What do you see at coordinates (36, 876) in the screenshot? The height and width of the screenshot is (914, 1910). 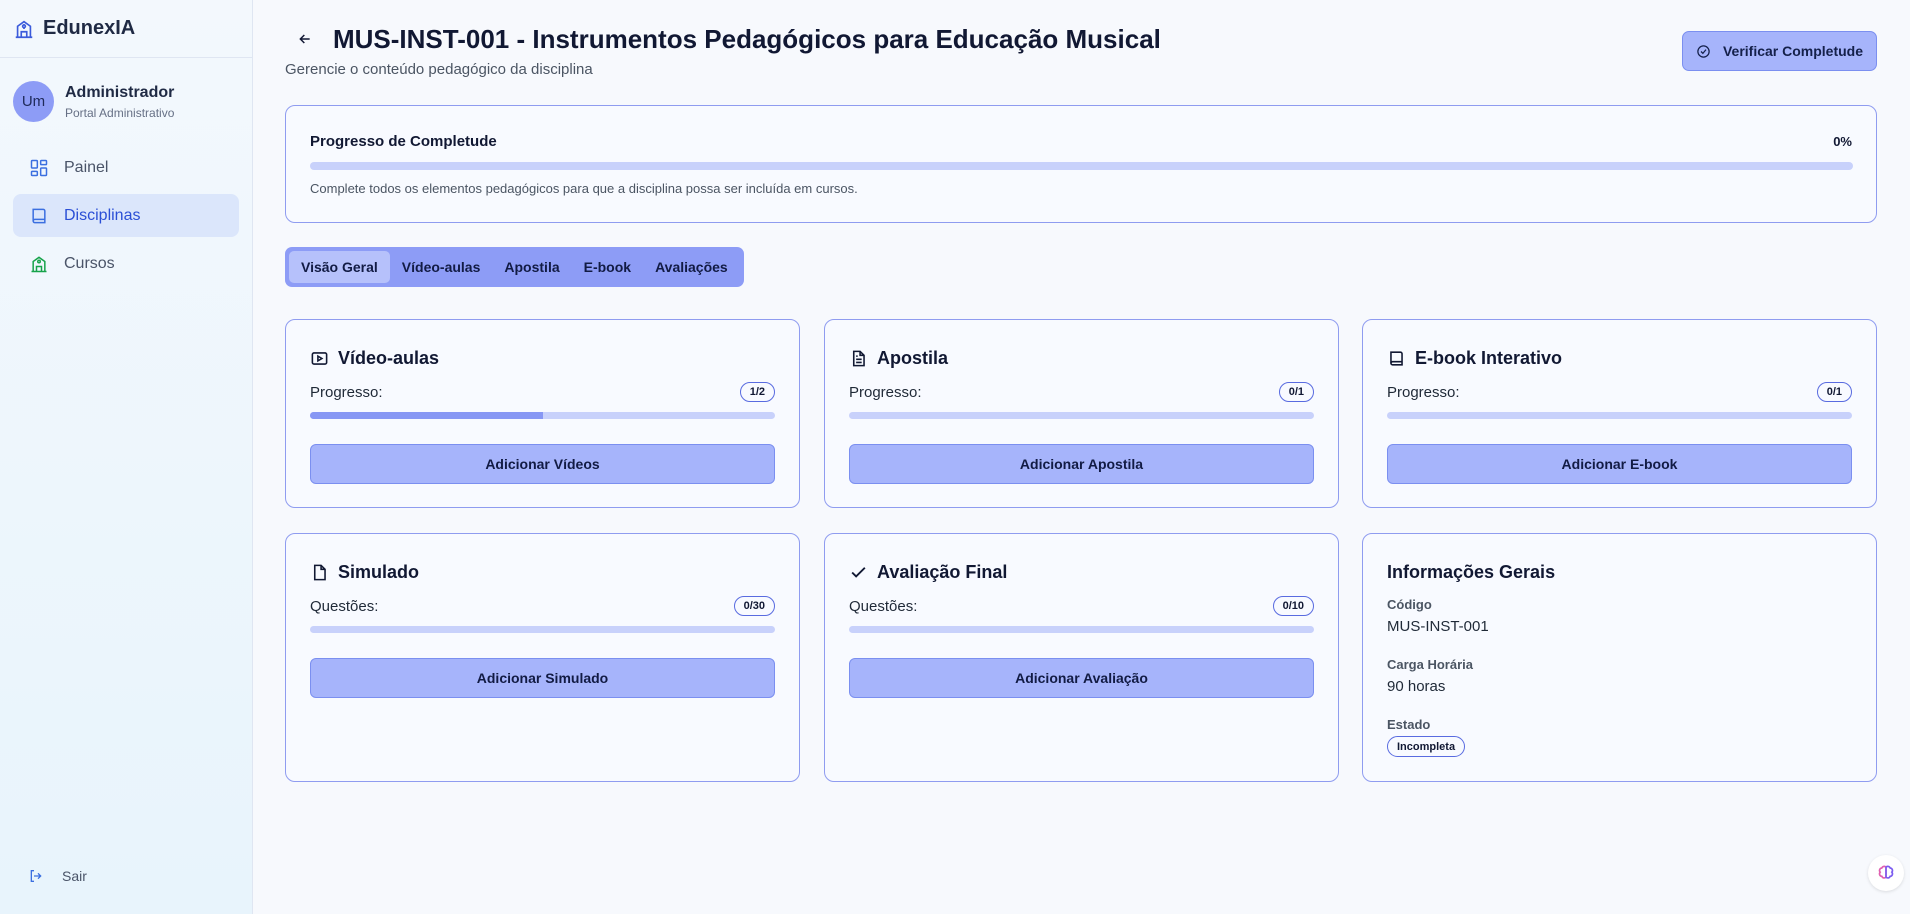 I see `logout-icon` at bounding box center [36, 876].